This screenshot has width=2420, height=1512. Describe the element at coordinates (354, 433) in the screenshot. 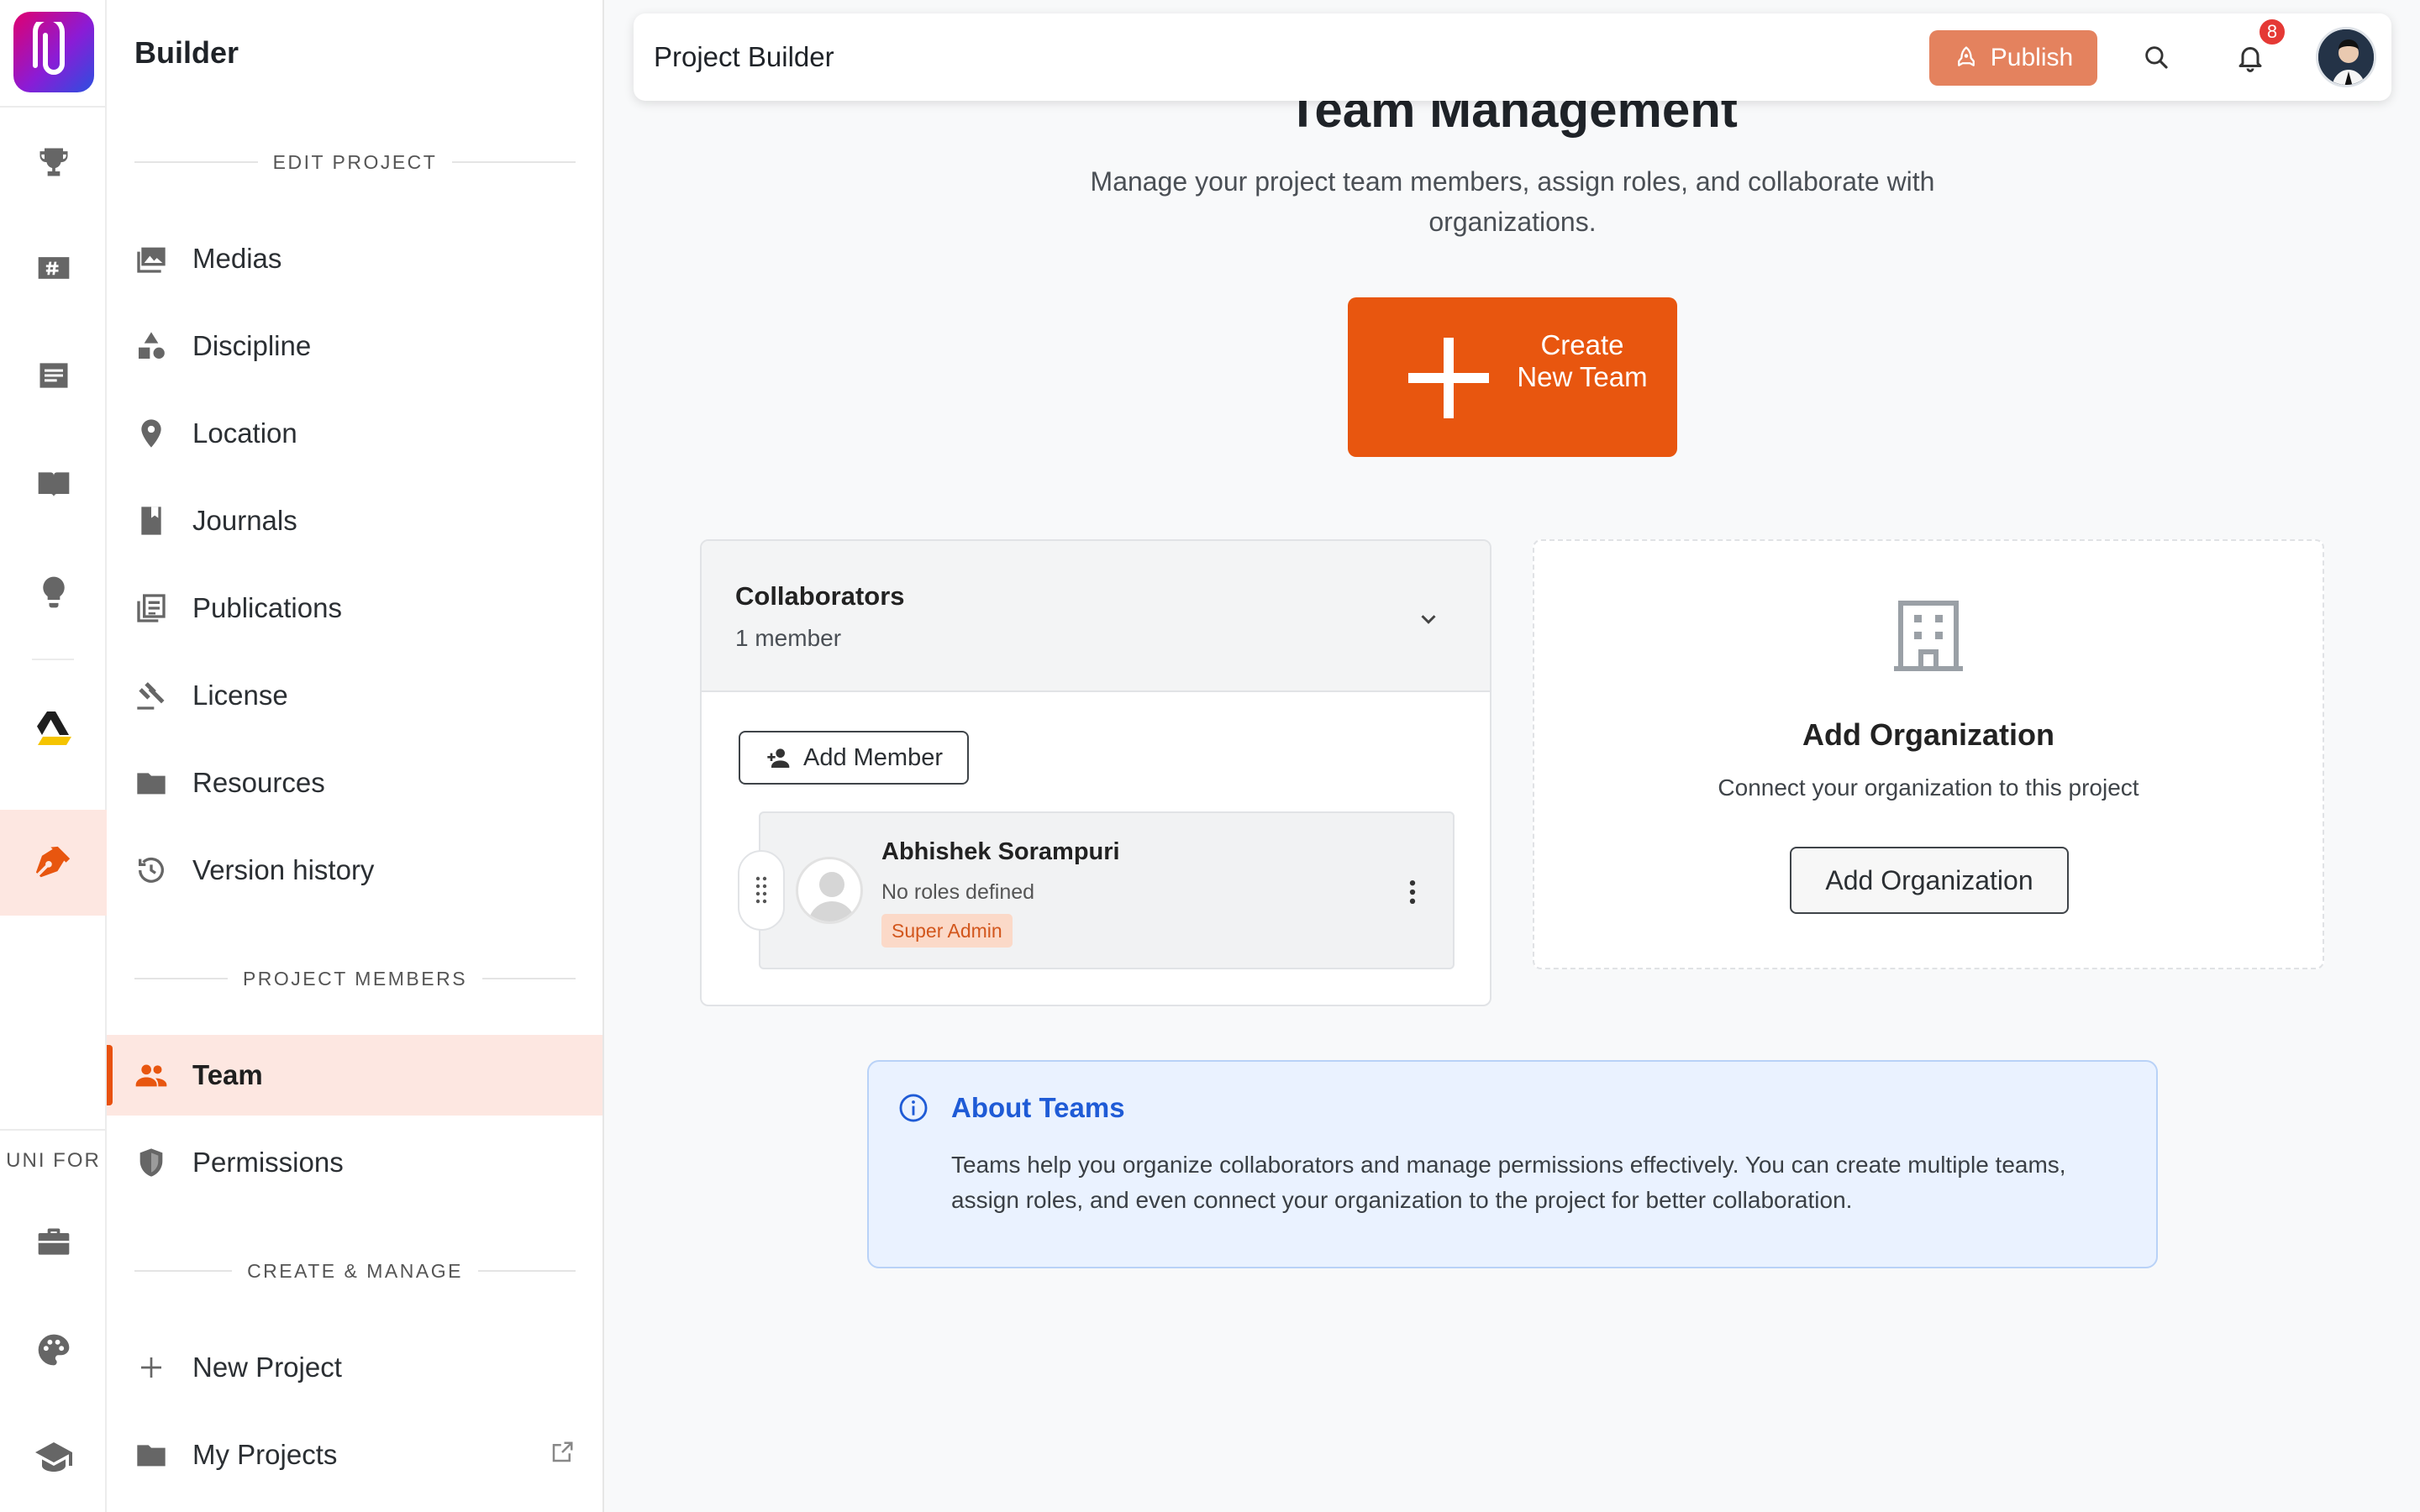

I see `sidebar-item-location: Location` at that location.